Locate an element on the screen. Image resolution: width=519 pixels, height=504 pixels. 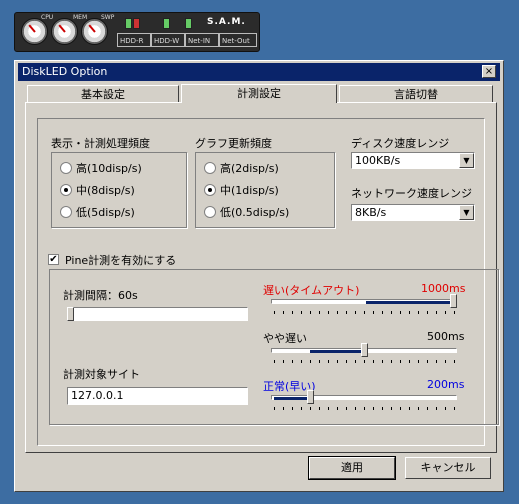
medium-slider-thumb is located at coordinates (364, 350).